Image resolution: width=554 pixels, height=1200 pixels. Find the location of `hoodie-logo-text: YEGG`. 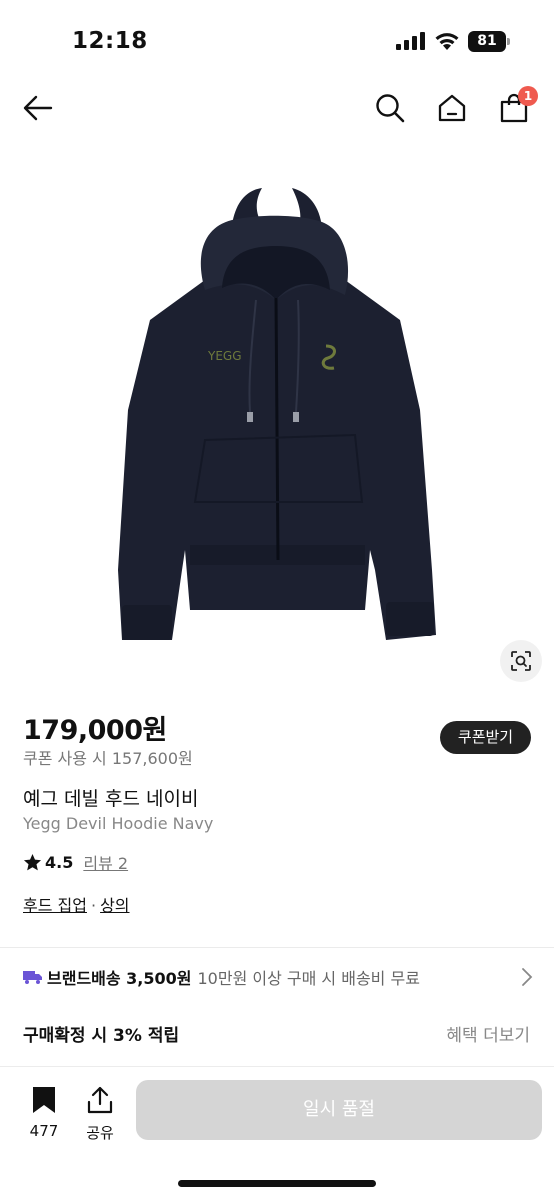

hoodie-logo-text: YEGG is located at coordinates (224, 356).